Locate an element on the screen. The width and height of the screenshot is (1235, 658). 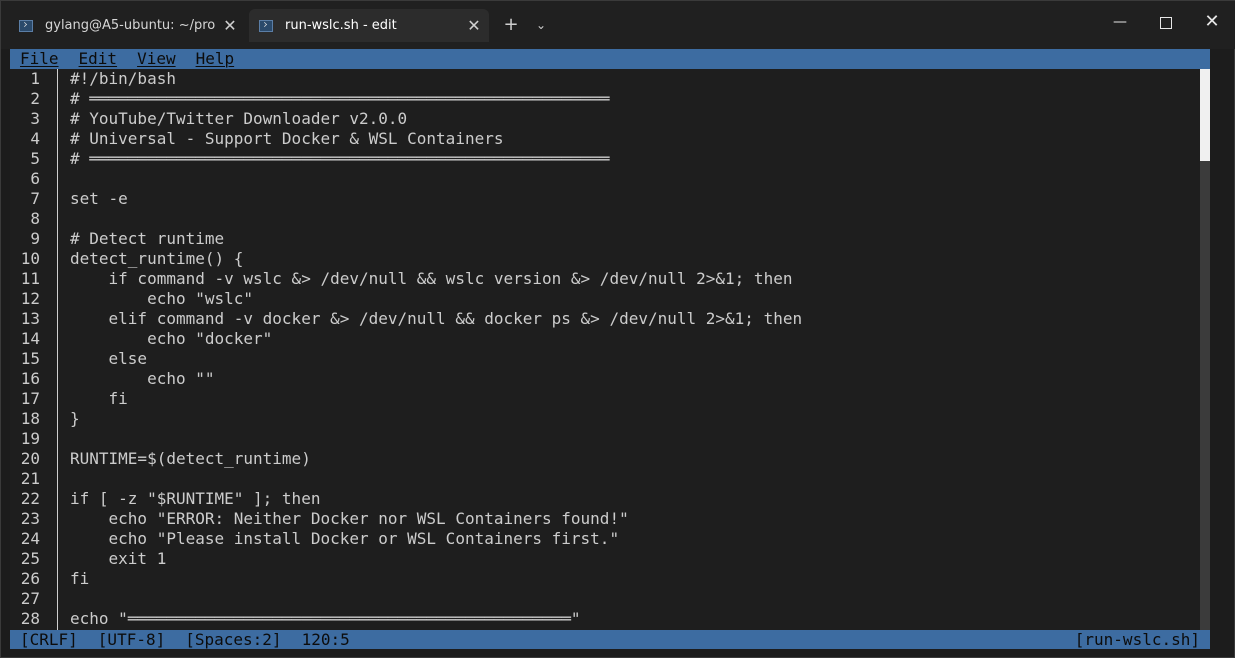
tab-editor: run-wslc.sh - edit ✕ is located at coordinates (369, 25).